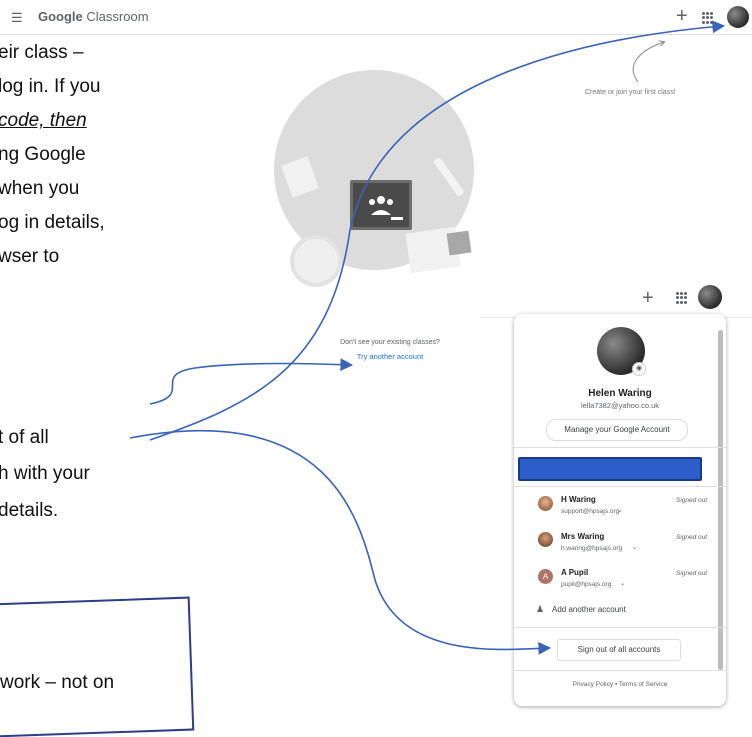  Describe the element at coordinates (648, 62) in the screenshot. I see `hint-pointer-arrow` at that location.